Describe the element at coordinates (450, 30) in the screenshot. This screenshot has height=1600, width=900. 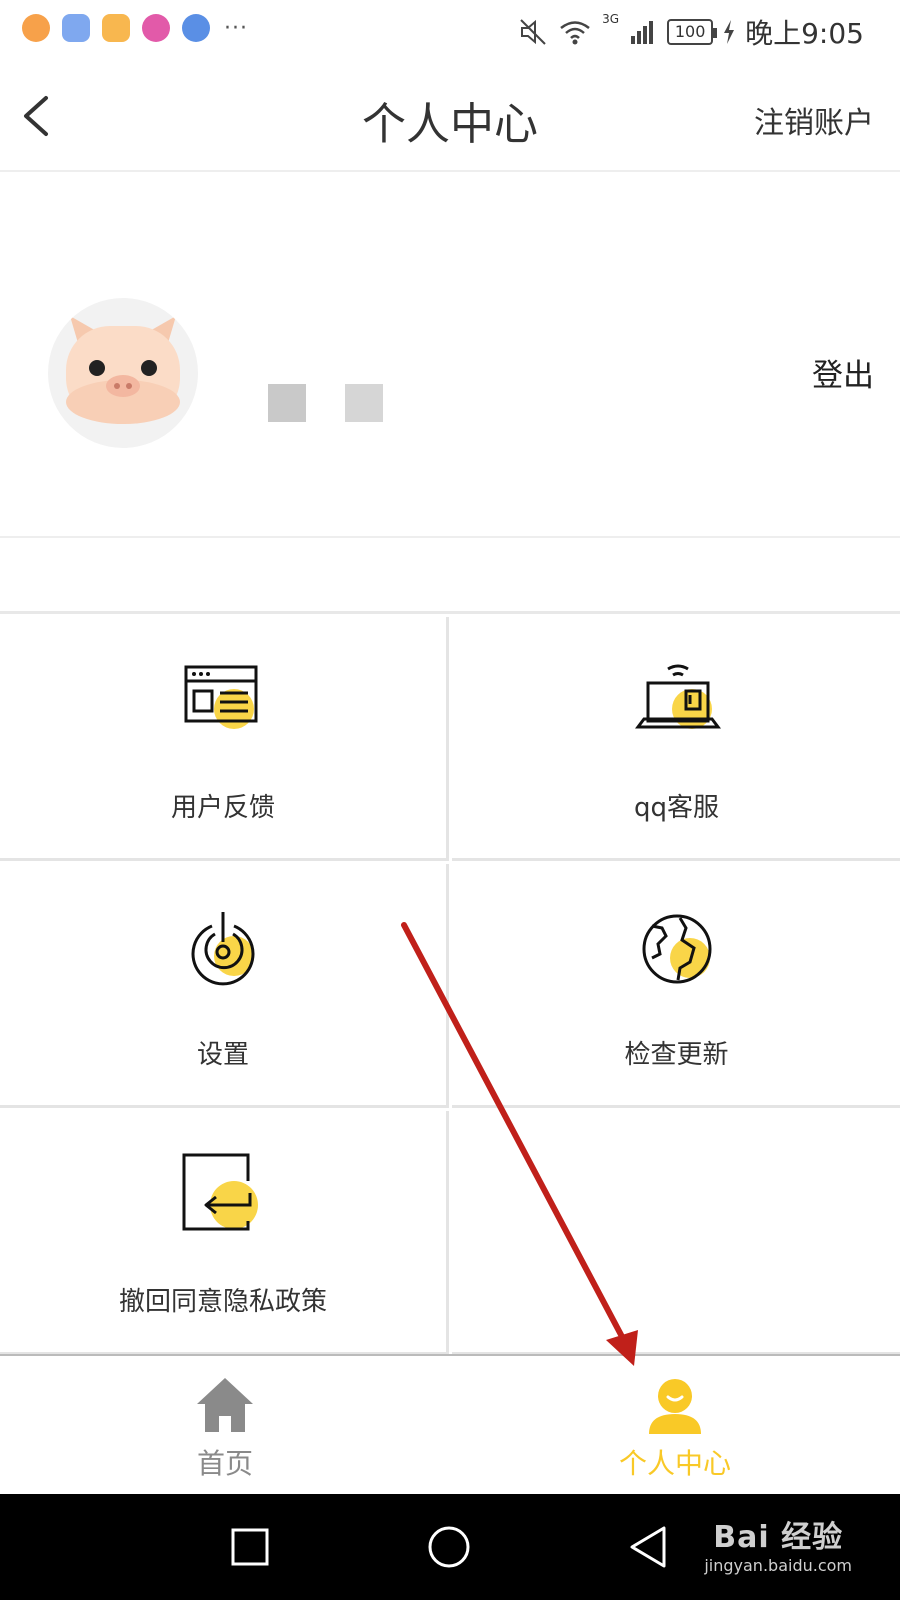
I see `status-bar: ··· 3G 100 晚上9:05` at that location.